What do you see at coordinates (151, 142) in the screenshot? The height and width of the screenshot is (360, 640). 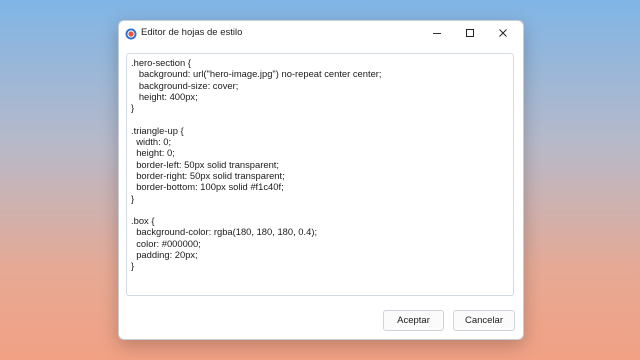 I see `code-line: width: 0;` at bounding box center [151, 142].